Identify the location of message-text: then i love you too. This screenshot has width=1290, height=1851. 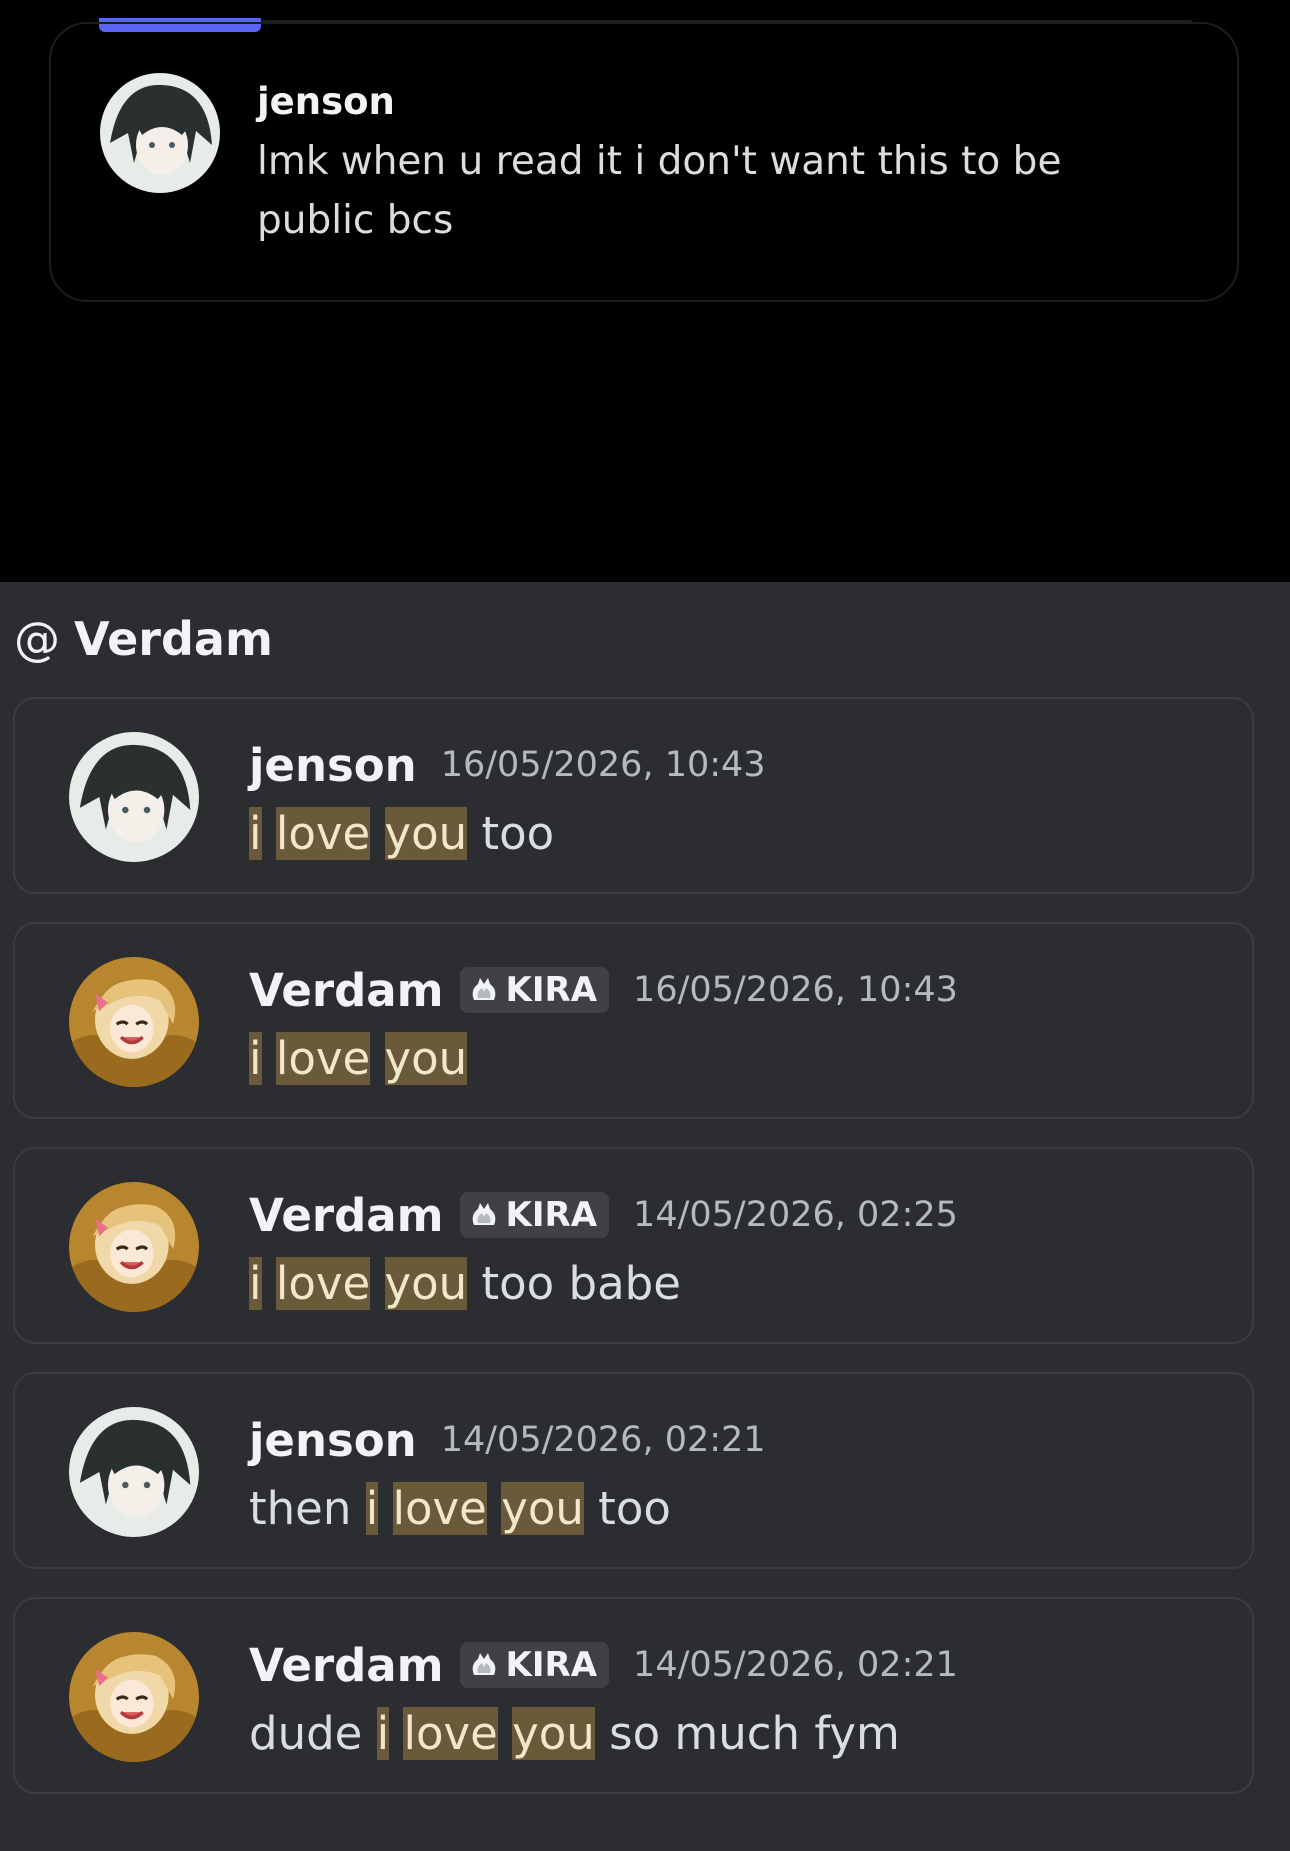
(460, 1509).